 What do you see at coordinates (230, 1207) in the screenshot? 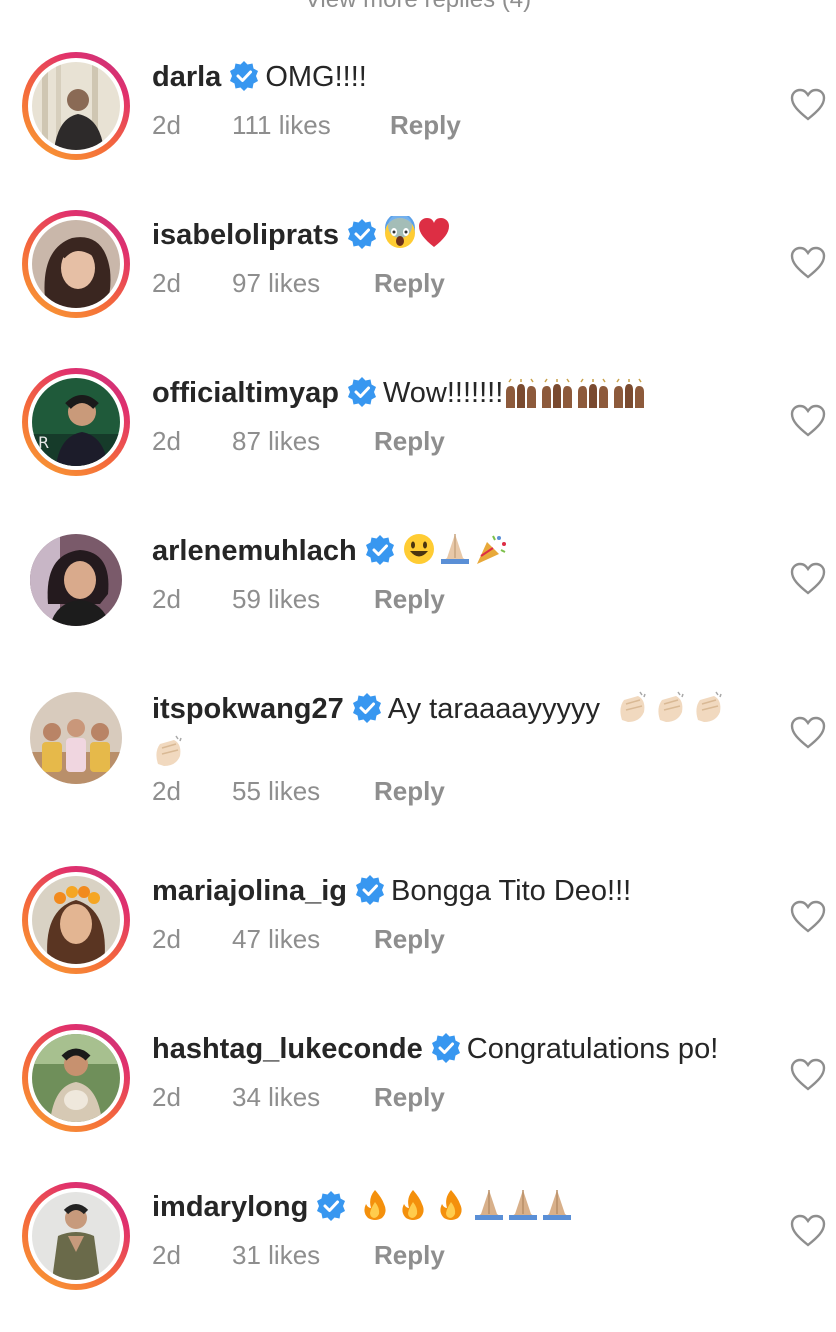
I see `username: imdarylong` at bounding box center [230, 1207].